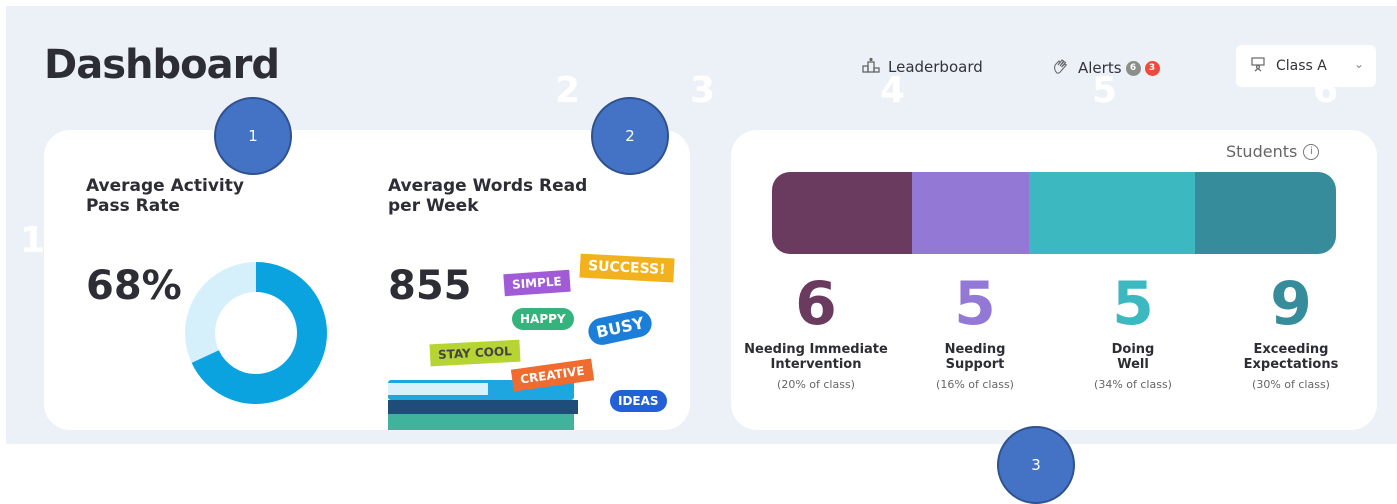 This screenshot has height=504, width=1397. I want to click on page-title: Dashboard, so click(162, 65).